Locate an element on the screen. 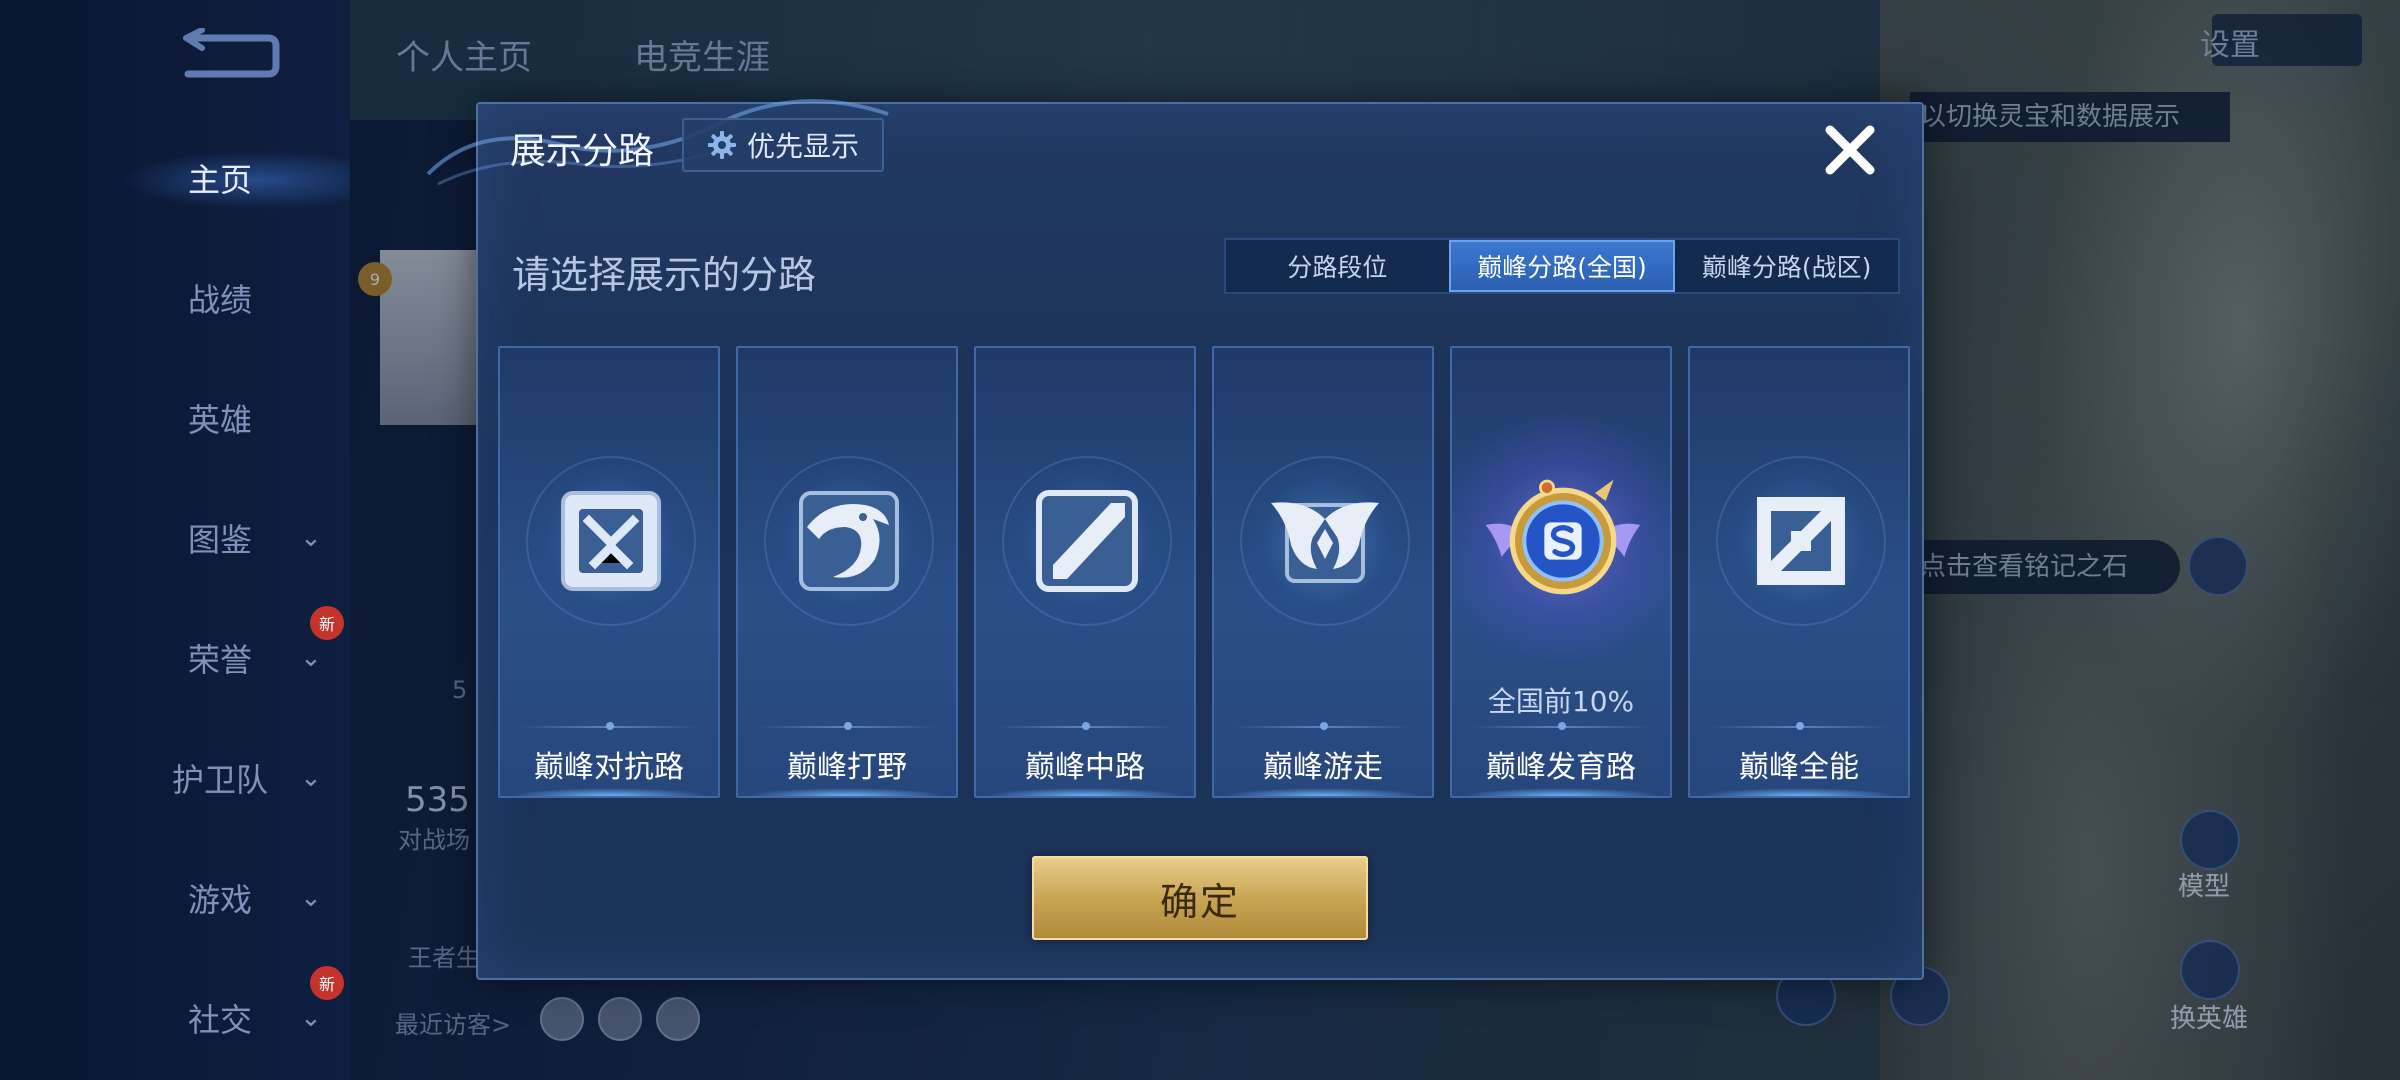 The width and height of the screenshot is (2400, 1080). nav-item: 主页 is located at coordinates (245, 178).